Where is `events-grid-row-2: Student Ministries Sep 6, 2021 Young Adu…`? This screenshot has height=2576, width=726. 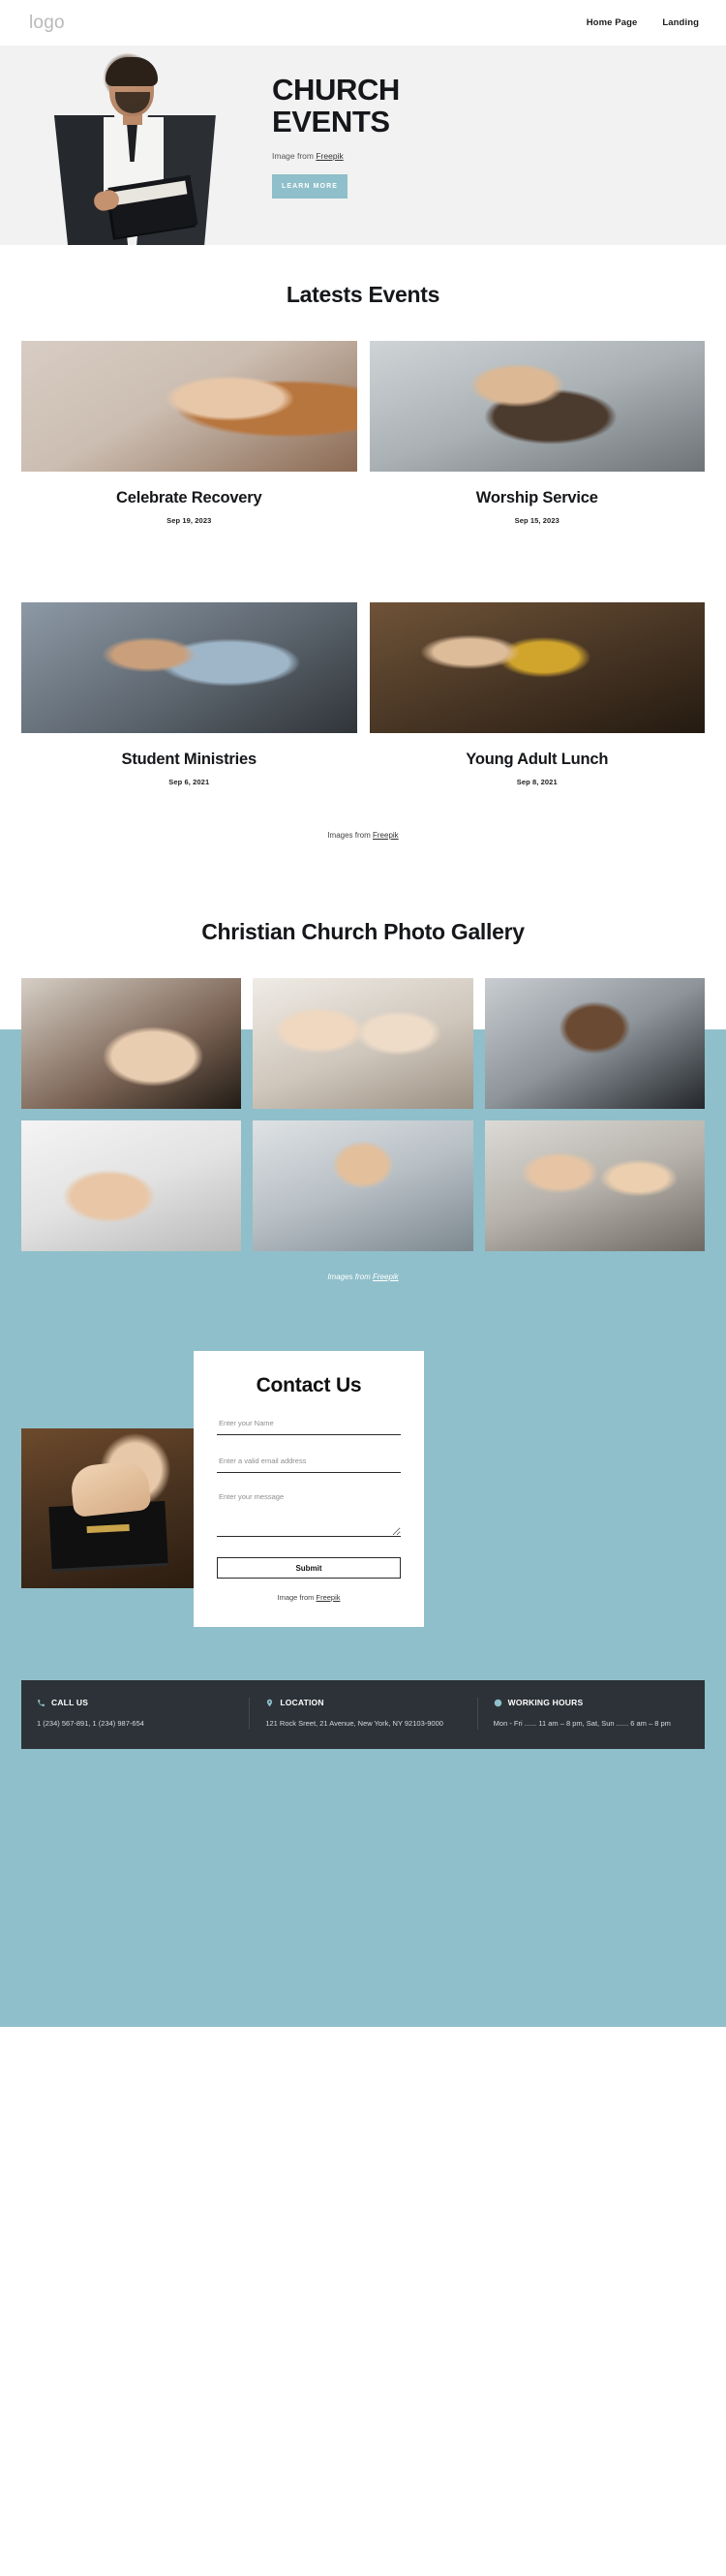
events-grid-row-2: Student Ministries Sep 6, 2021 Young Adu… is located at coordinates (363, 694).